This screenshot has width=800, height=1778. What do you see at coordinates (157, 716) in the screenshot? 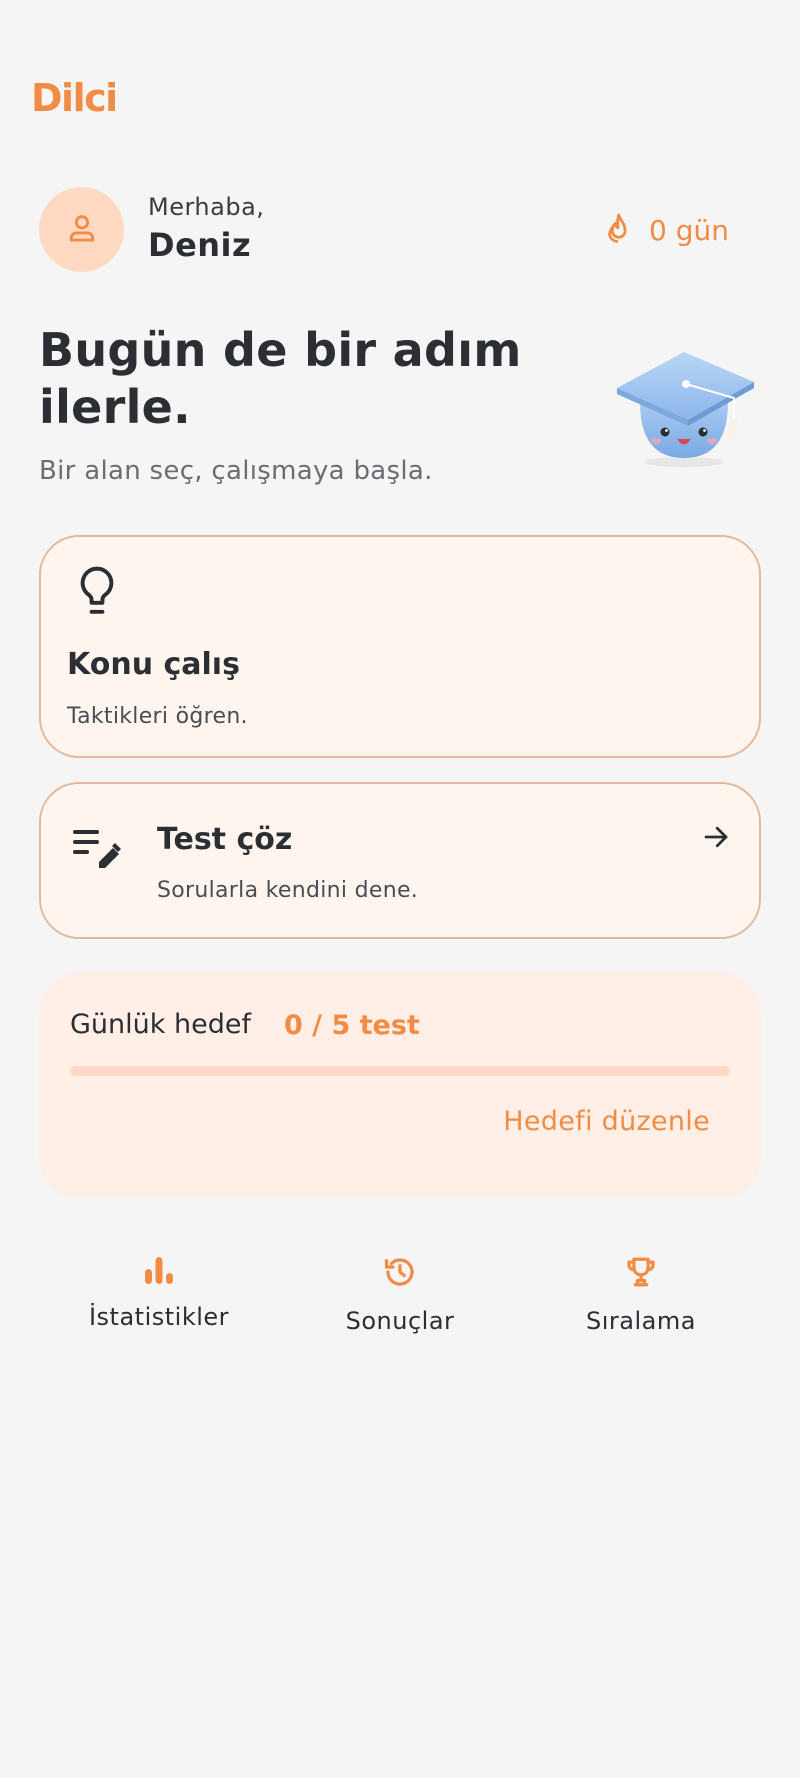
I see `learn-card-description: Taktikleri öğren.` at bounding box center [157, 716].